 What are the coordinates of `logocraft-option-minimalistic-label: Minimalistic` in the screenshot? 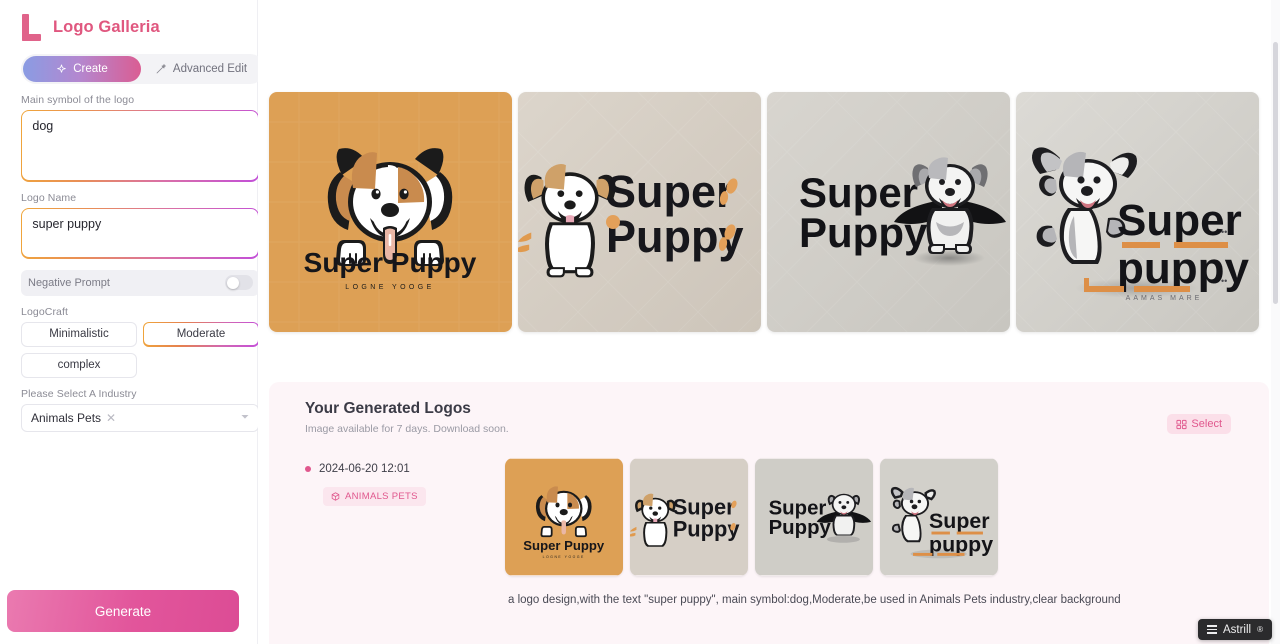 It's located at (79, 334).